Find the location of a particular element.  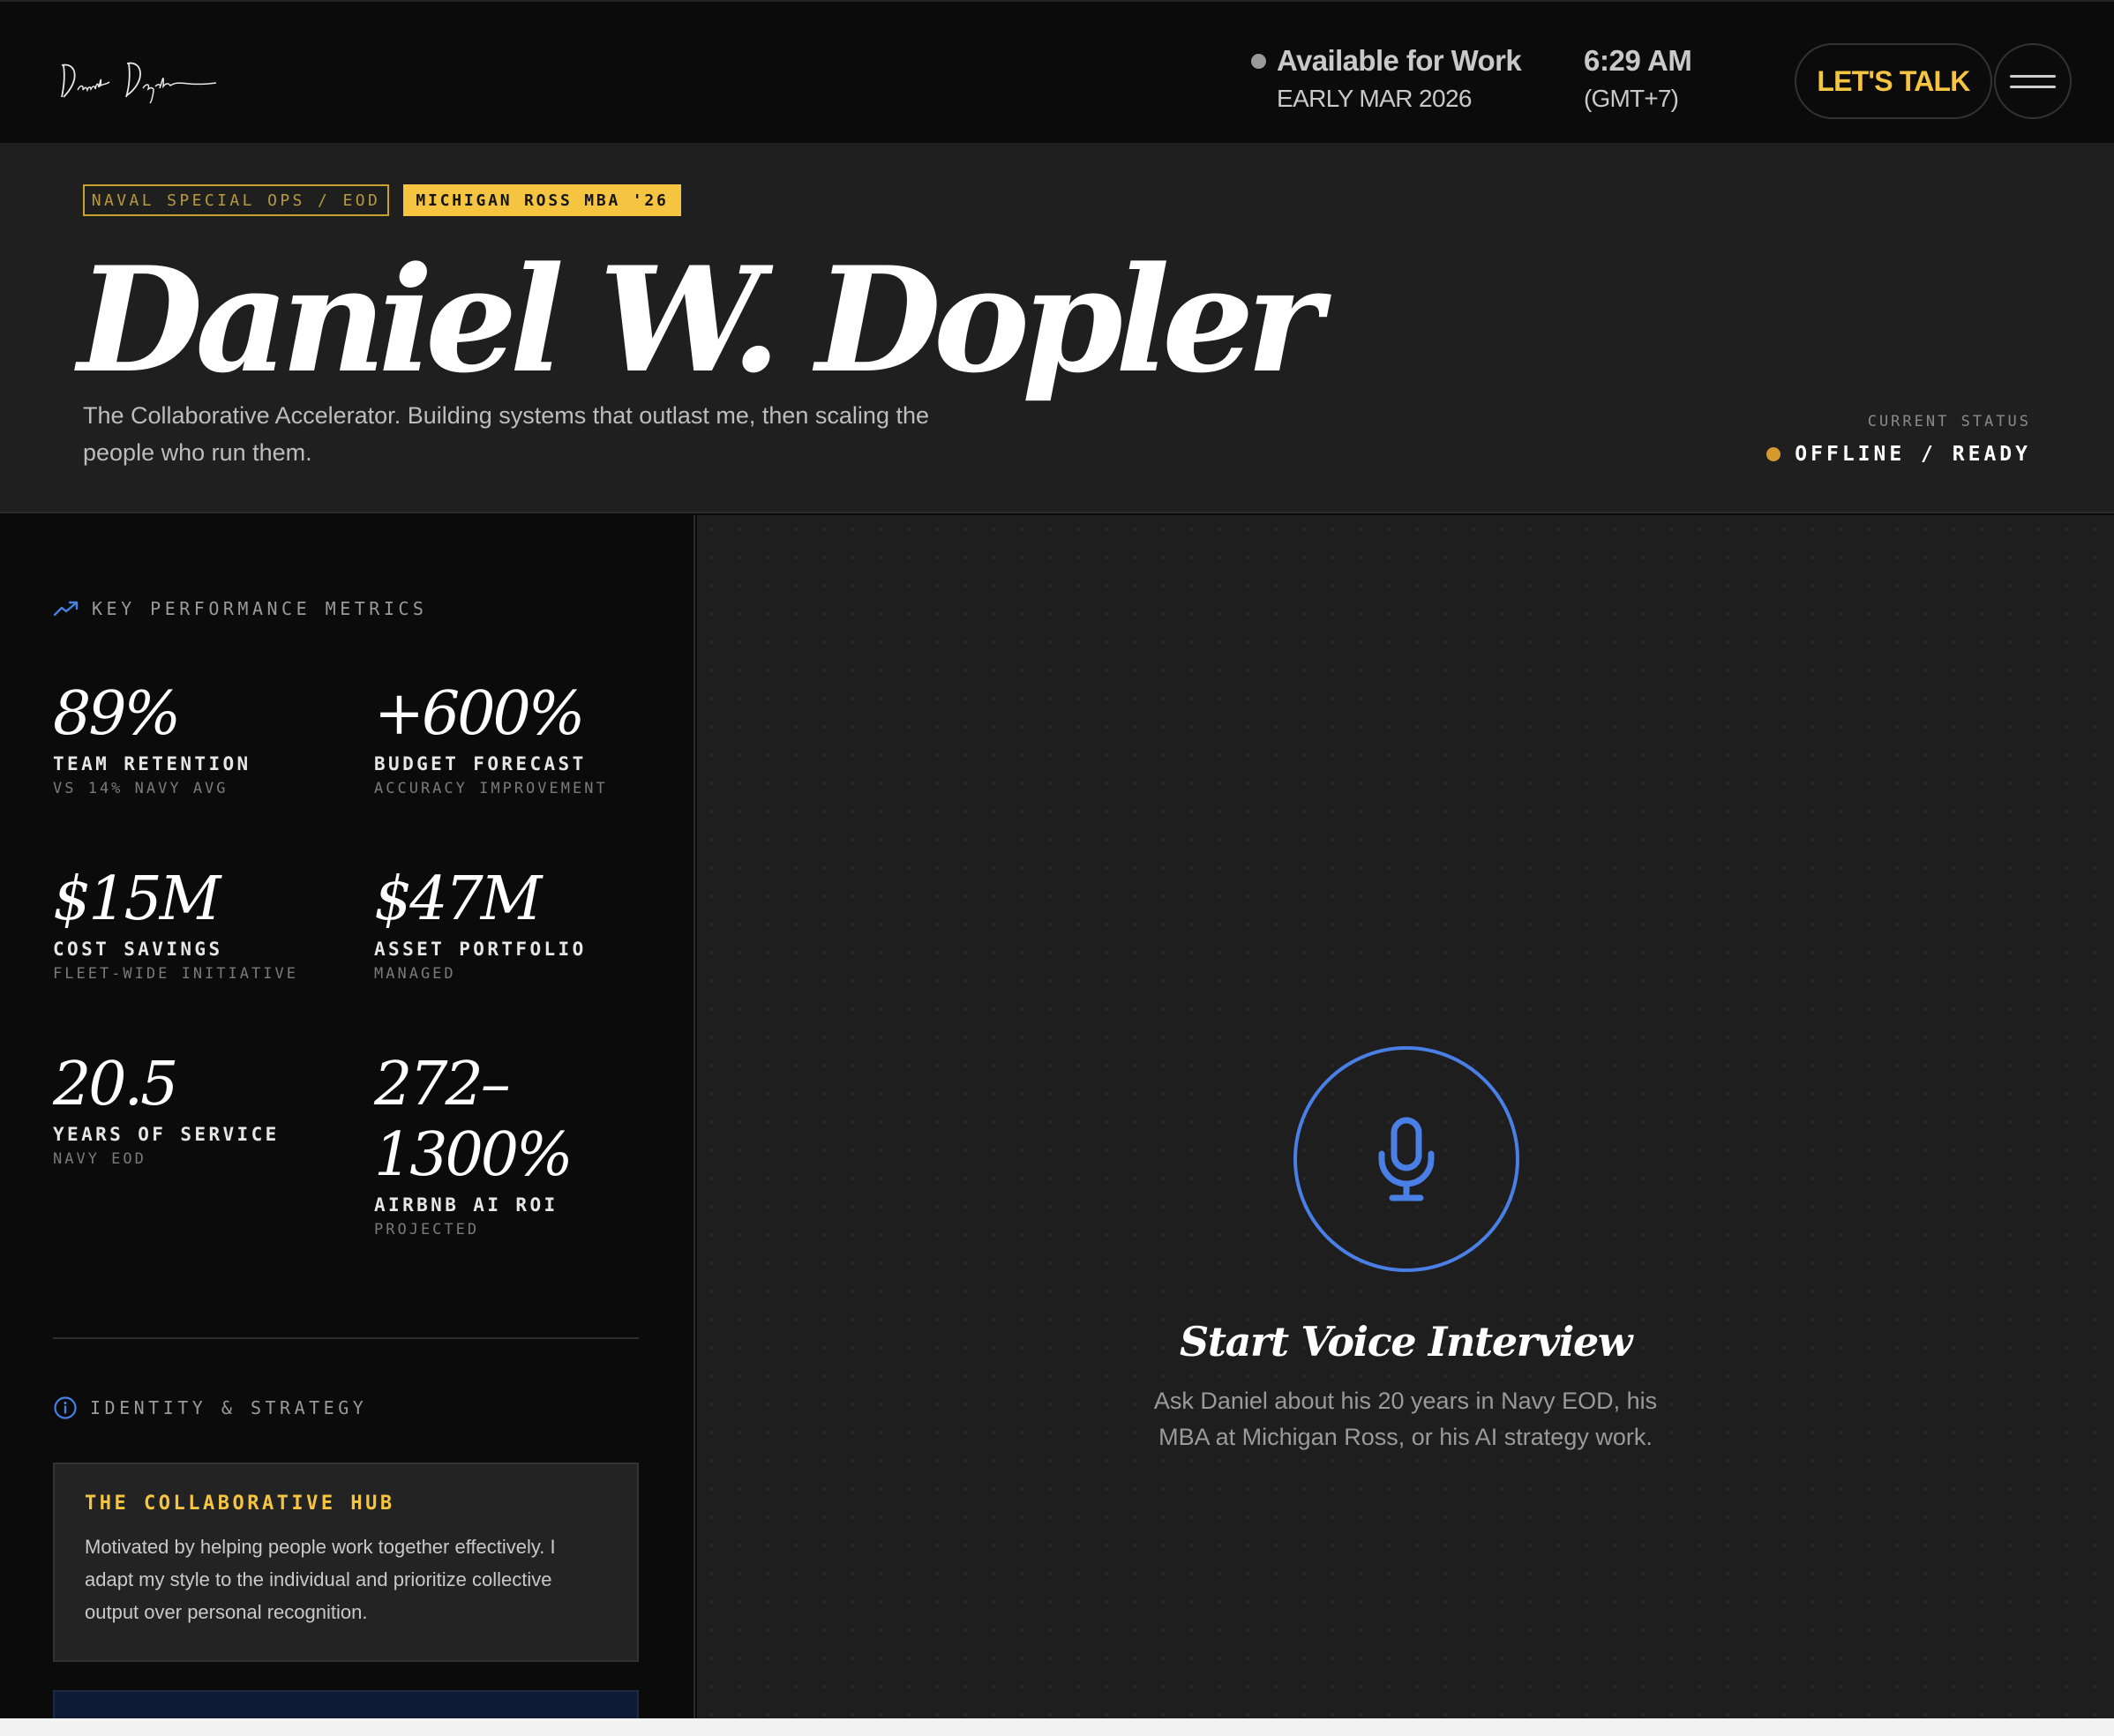

availability-title: Available for Work is located at coordinates (1399, 60).